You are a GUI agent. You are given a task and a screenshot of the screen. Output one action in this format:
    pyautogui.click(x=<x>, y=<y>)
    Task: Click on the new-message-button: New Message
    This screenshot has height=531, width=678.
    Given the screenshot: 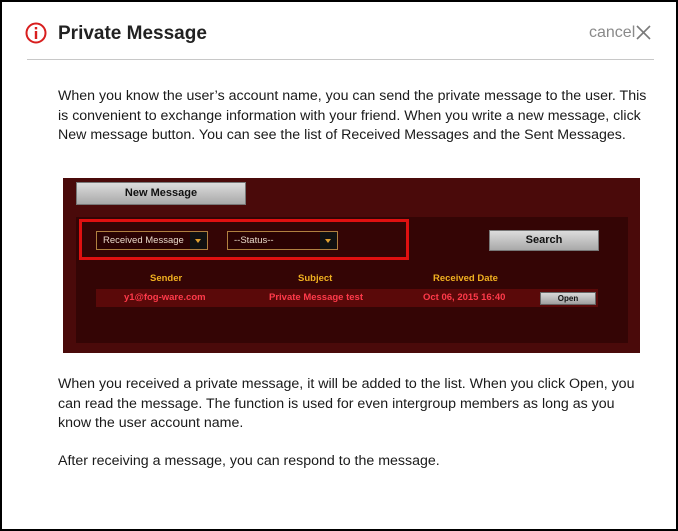 What is the action you would take?
    pyautogui.click(x=161, y=193)
    